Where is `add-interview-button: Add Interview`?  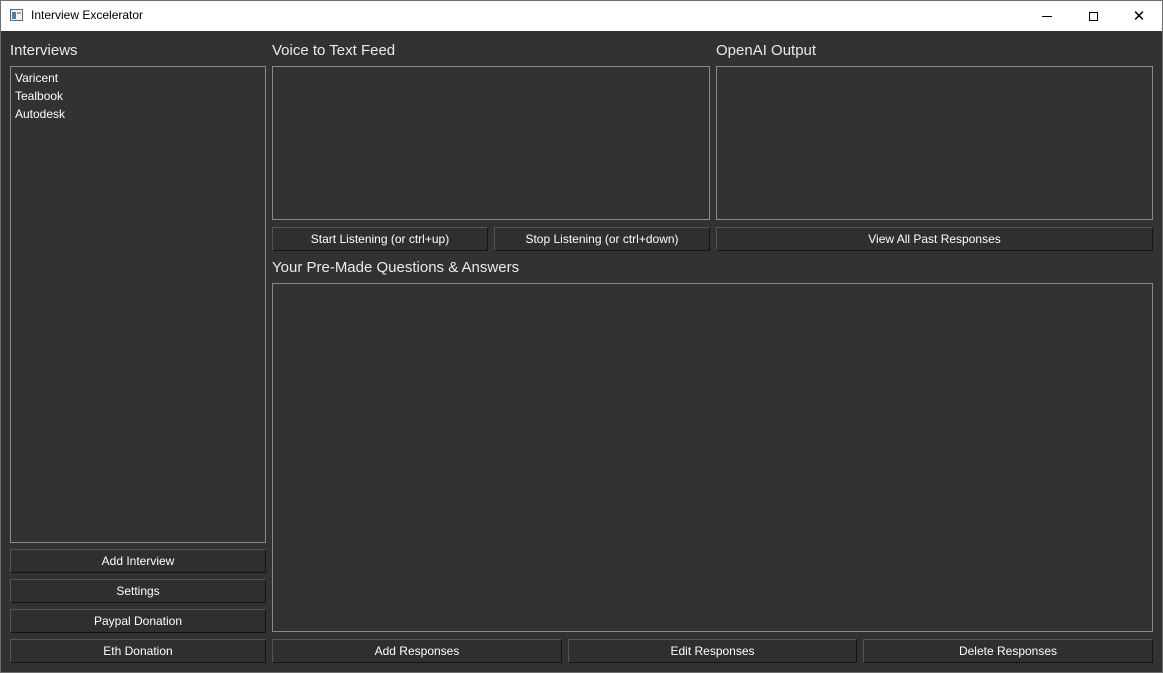 add-interview-button: Add Interview is located at coordinates (138, 561).